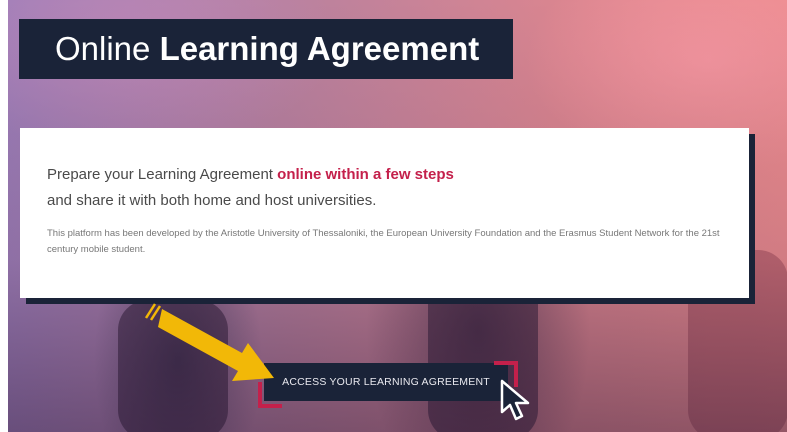 The height and width of the screenshot is (432, 787). I want to click on access-learning-agreement-button: ACCESS YOUR LEARNING AGREEMENT, so click(386, 382).